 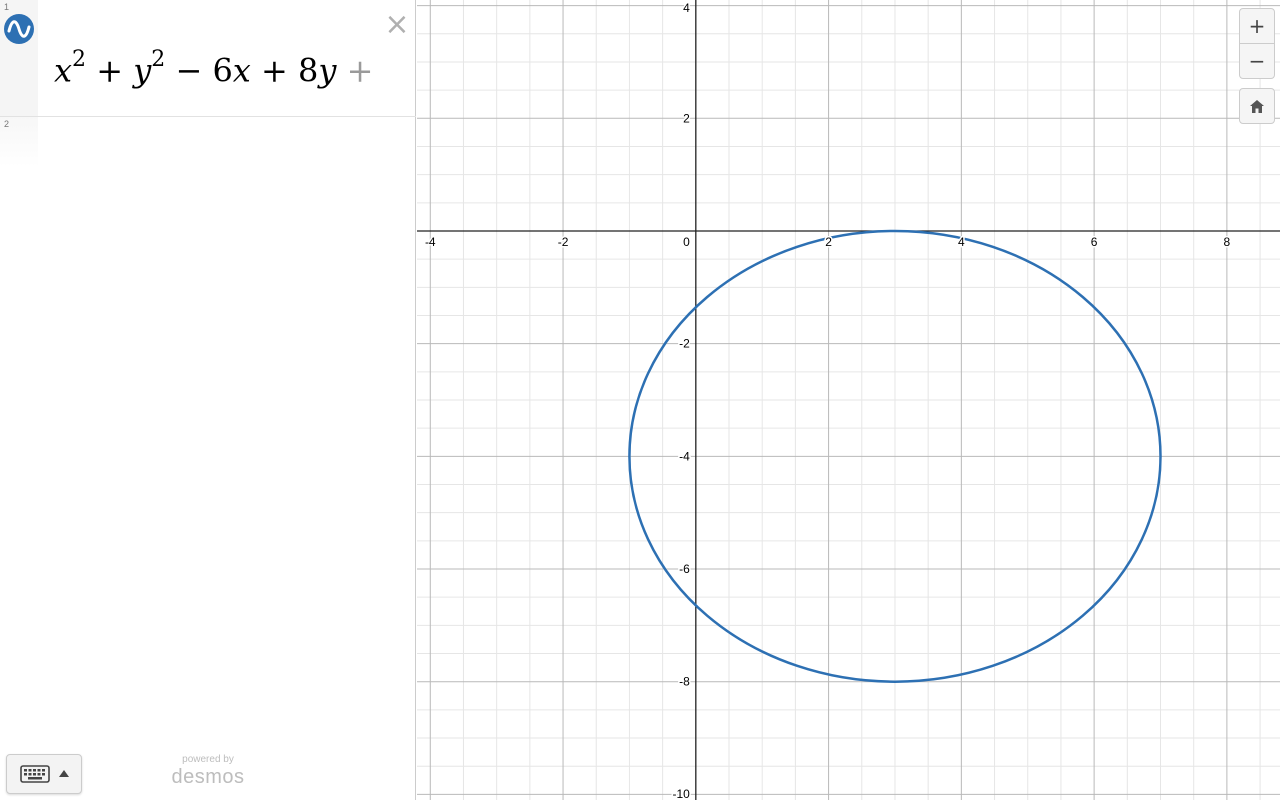 What do you see at coordinates (199, 70) in the screenshot?
I see `math-token: − 6` at bounding box center [199, 70].